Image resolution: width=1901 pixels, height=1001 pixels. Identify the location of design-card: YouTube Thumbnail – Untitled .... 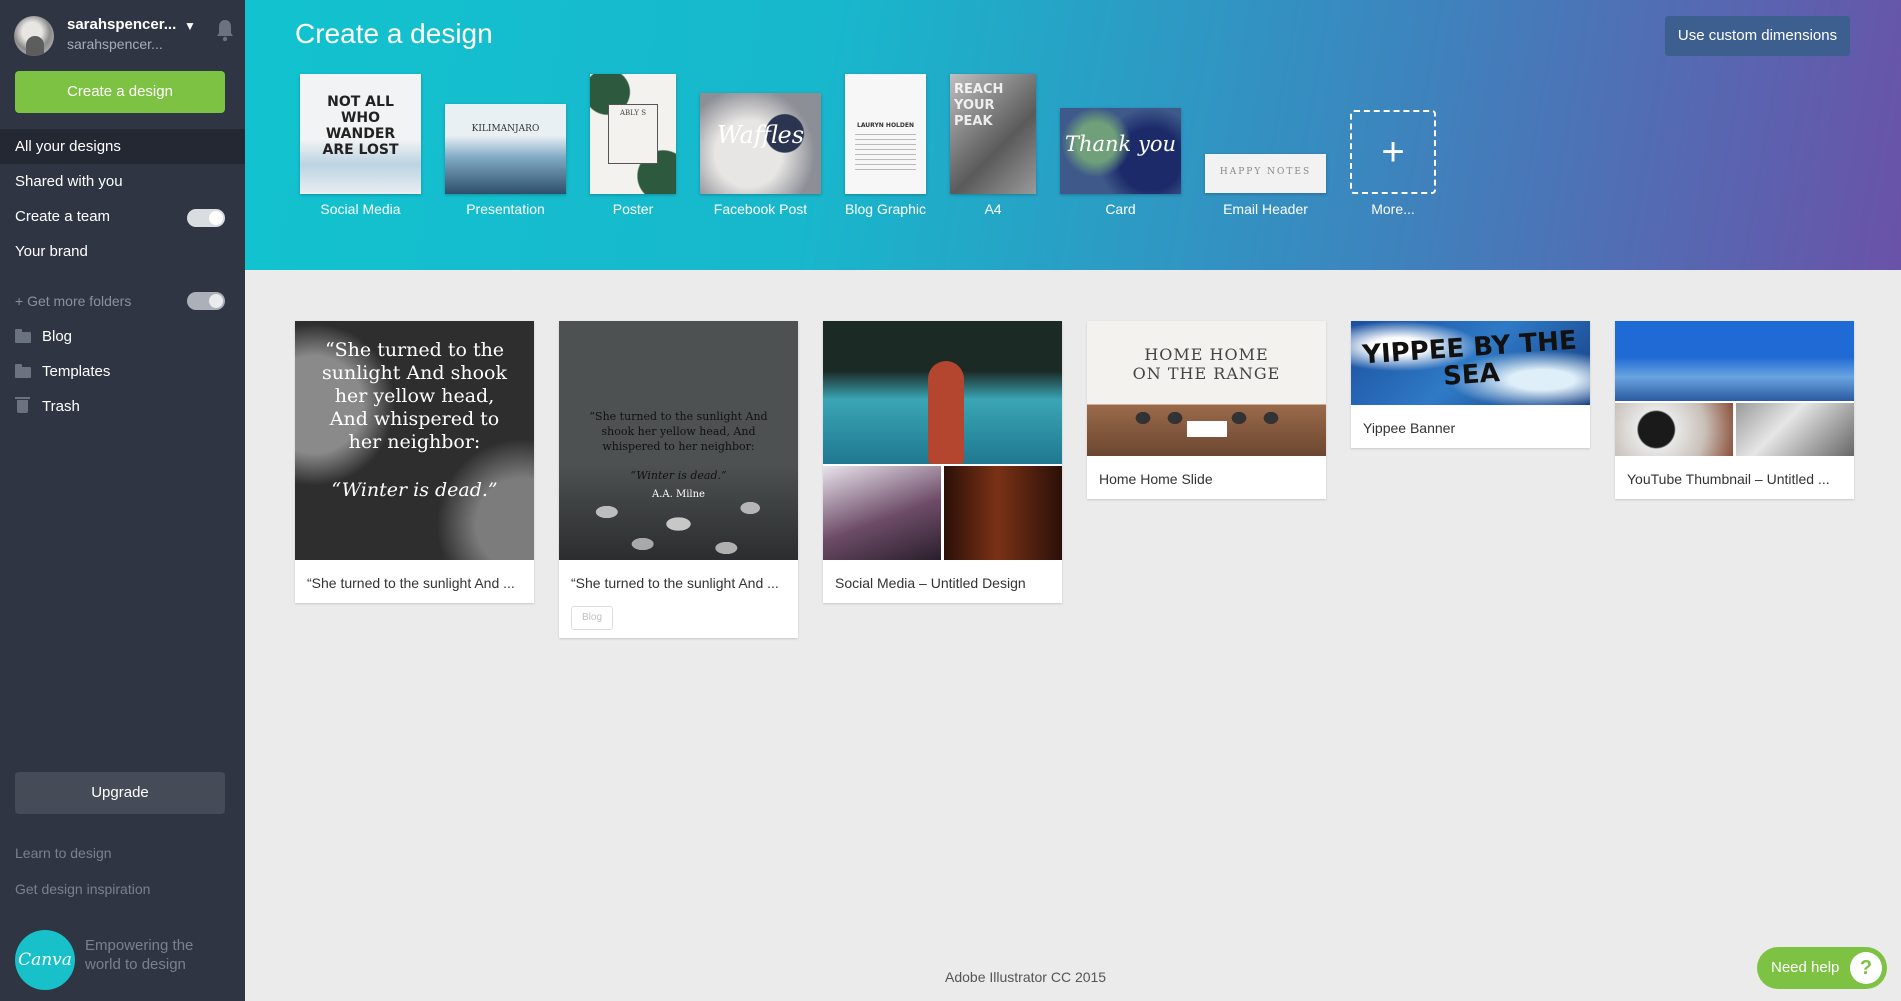
(1734, 410).